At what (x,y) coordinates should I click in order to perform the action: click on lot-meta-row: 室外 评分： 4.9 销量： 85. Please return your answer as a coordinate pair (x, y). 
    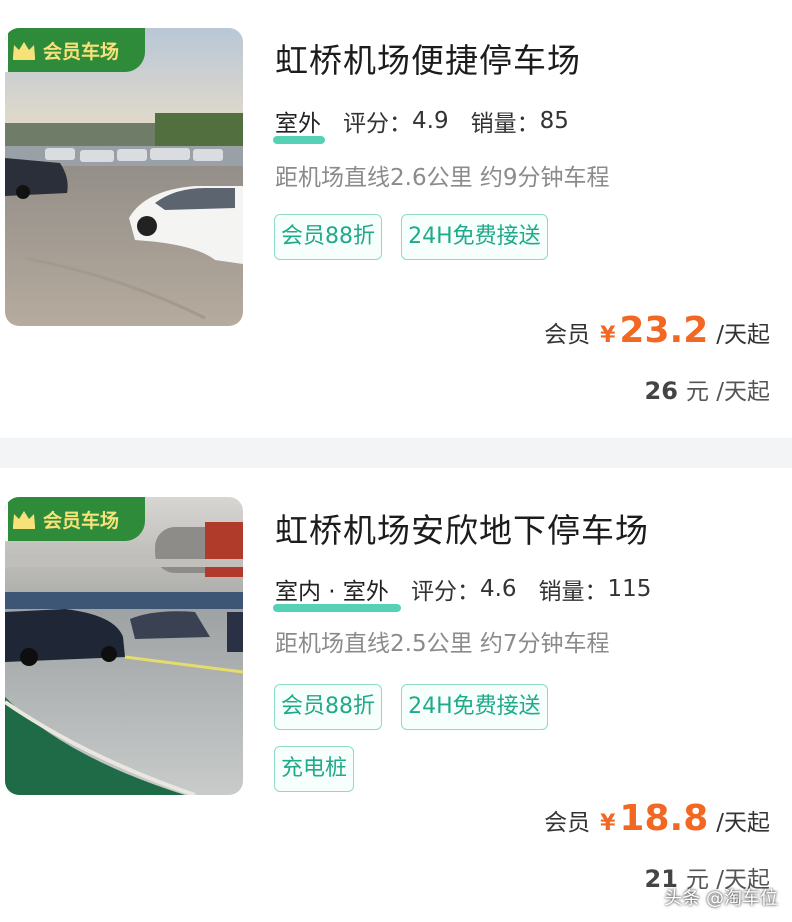
    Looking at the image, I should click on (432, 124).